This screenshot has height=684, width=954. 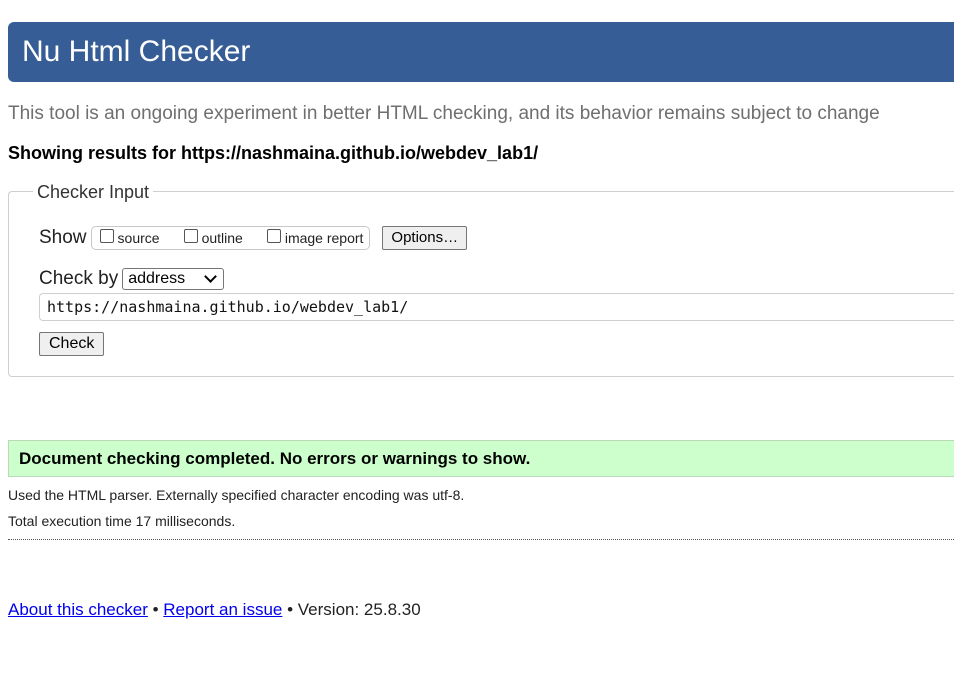 What do you see at coordinates (324, 238) in the screenshot?
I see `image-report-label: image report` at bounding box center [324, 238].